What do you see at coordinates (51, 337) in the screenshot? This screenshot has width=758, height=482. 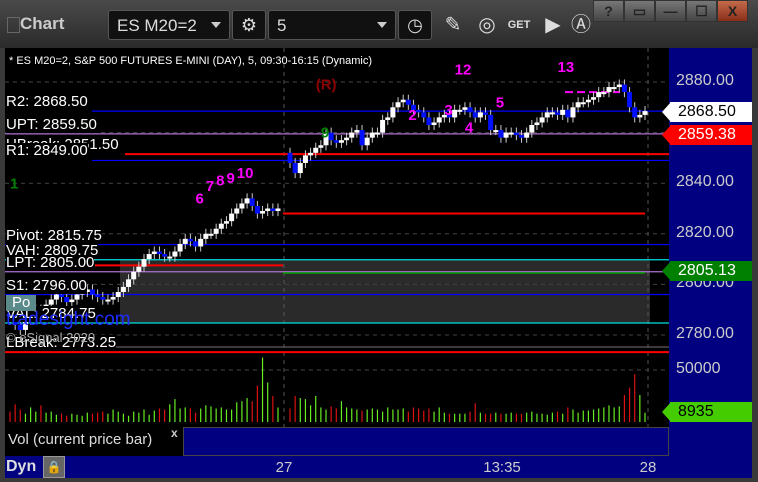 I see `copyright: © eSignal 2020` at bounding box center [51, 337].